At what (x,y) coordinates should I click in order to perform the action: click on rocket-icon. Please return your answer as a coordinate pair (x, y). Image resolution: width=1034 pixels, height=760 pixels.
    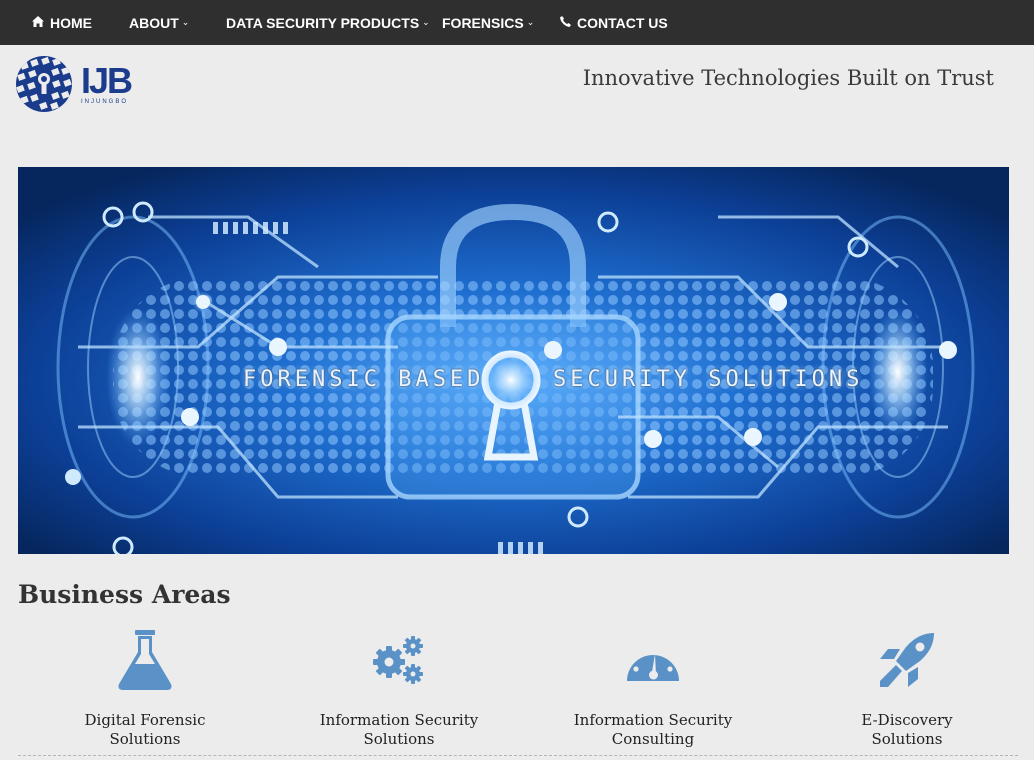
    Looking at the image, I should click on (907, 660).